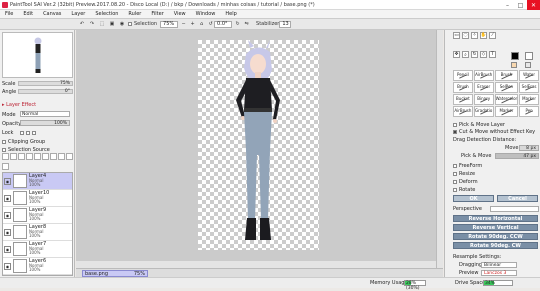 Image resolution: width=540 pixels, height=291 pixels. Describe the element at coordinates (5, 166) in the screenshot. I see `merge-visible-icon` at that location.